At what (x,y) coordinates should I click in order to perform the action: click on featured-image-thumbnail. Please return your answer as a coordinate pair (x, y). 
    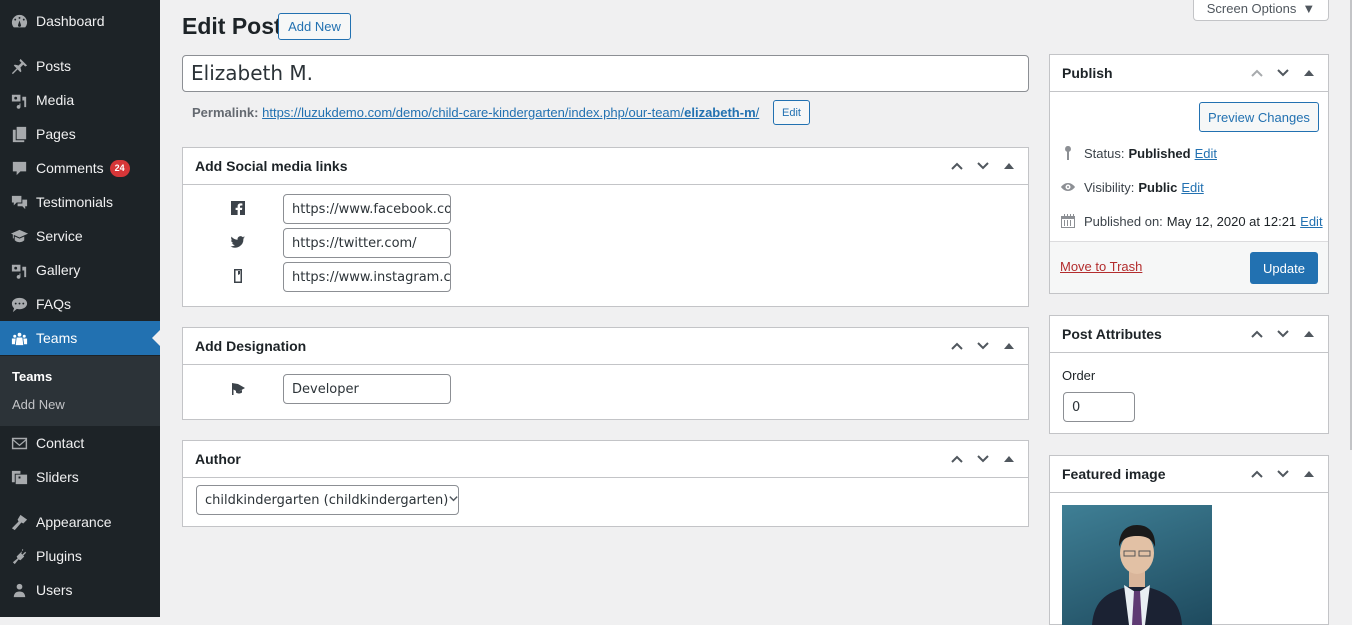
    Looking at the image, I should click on (1137, 565).